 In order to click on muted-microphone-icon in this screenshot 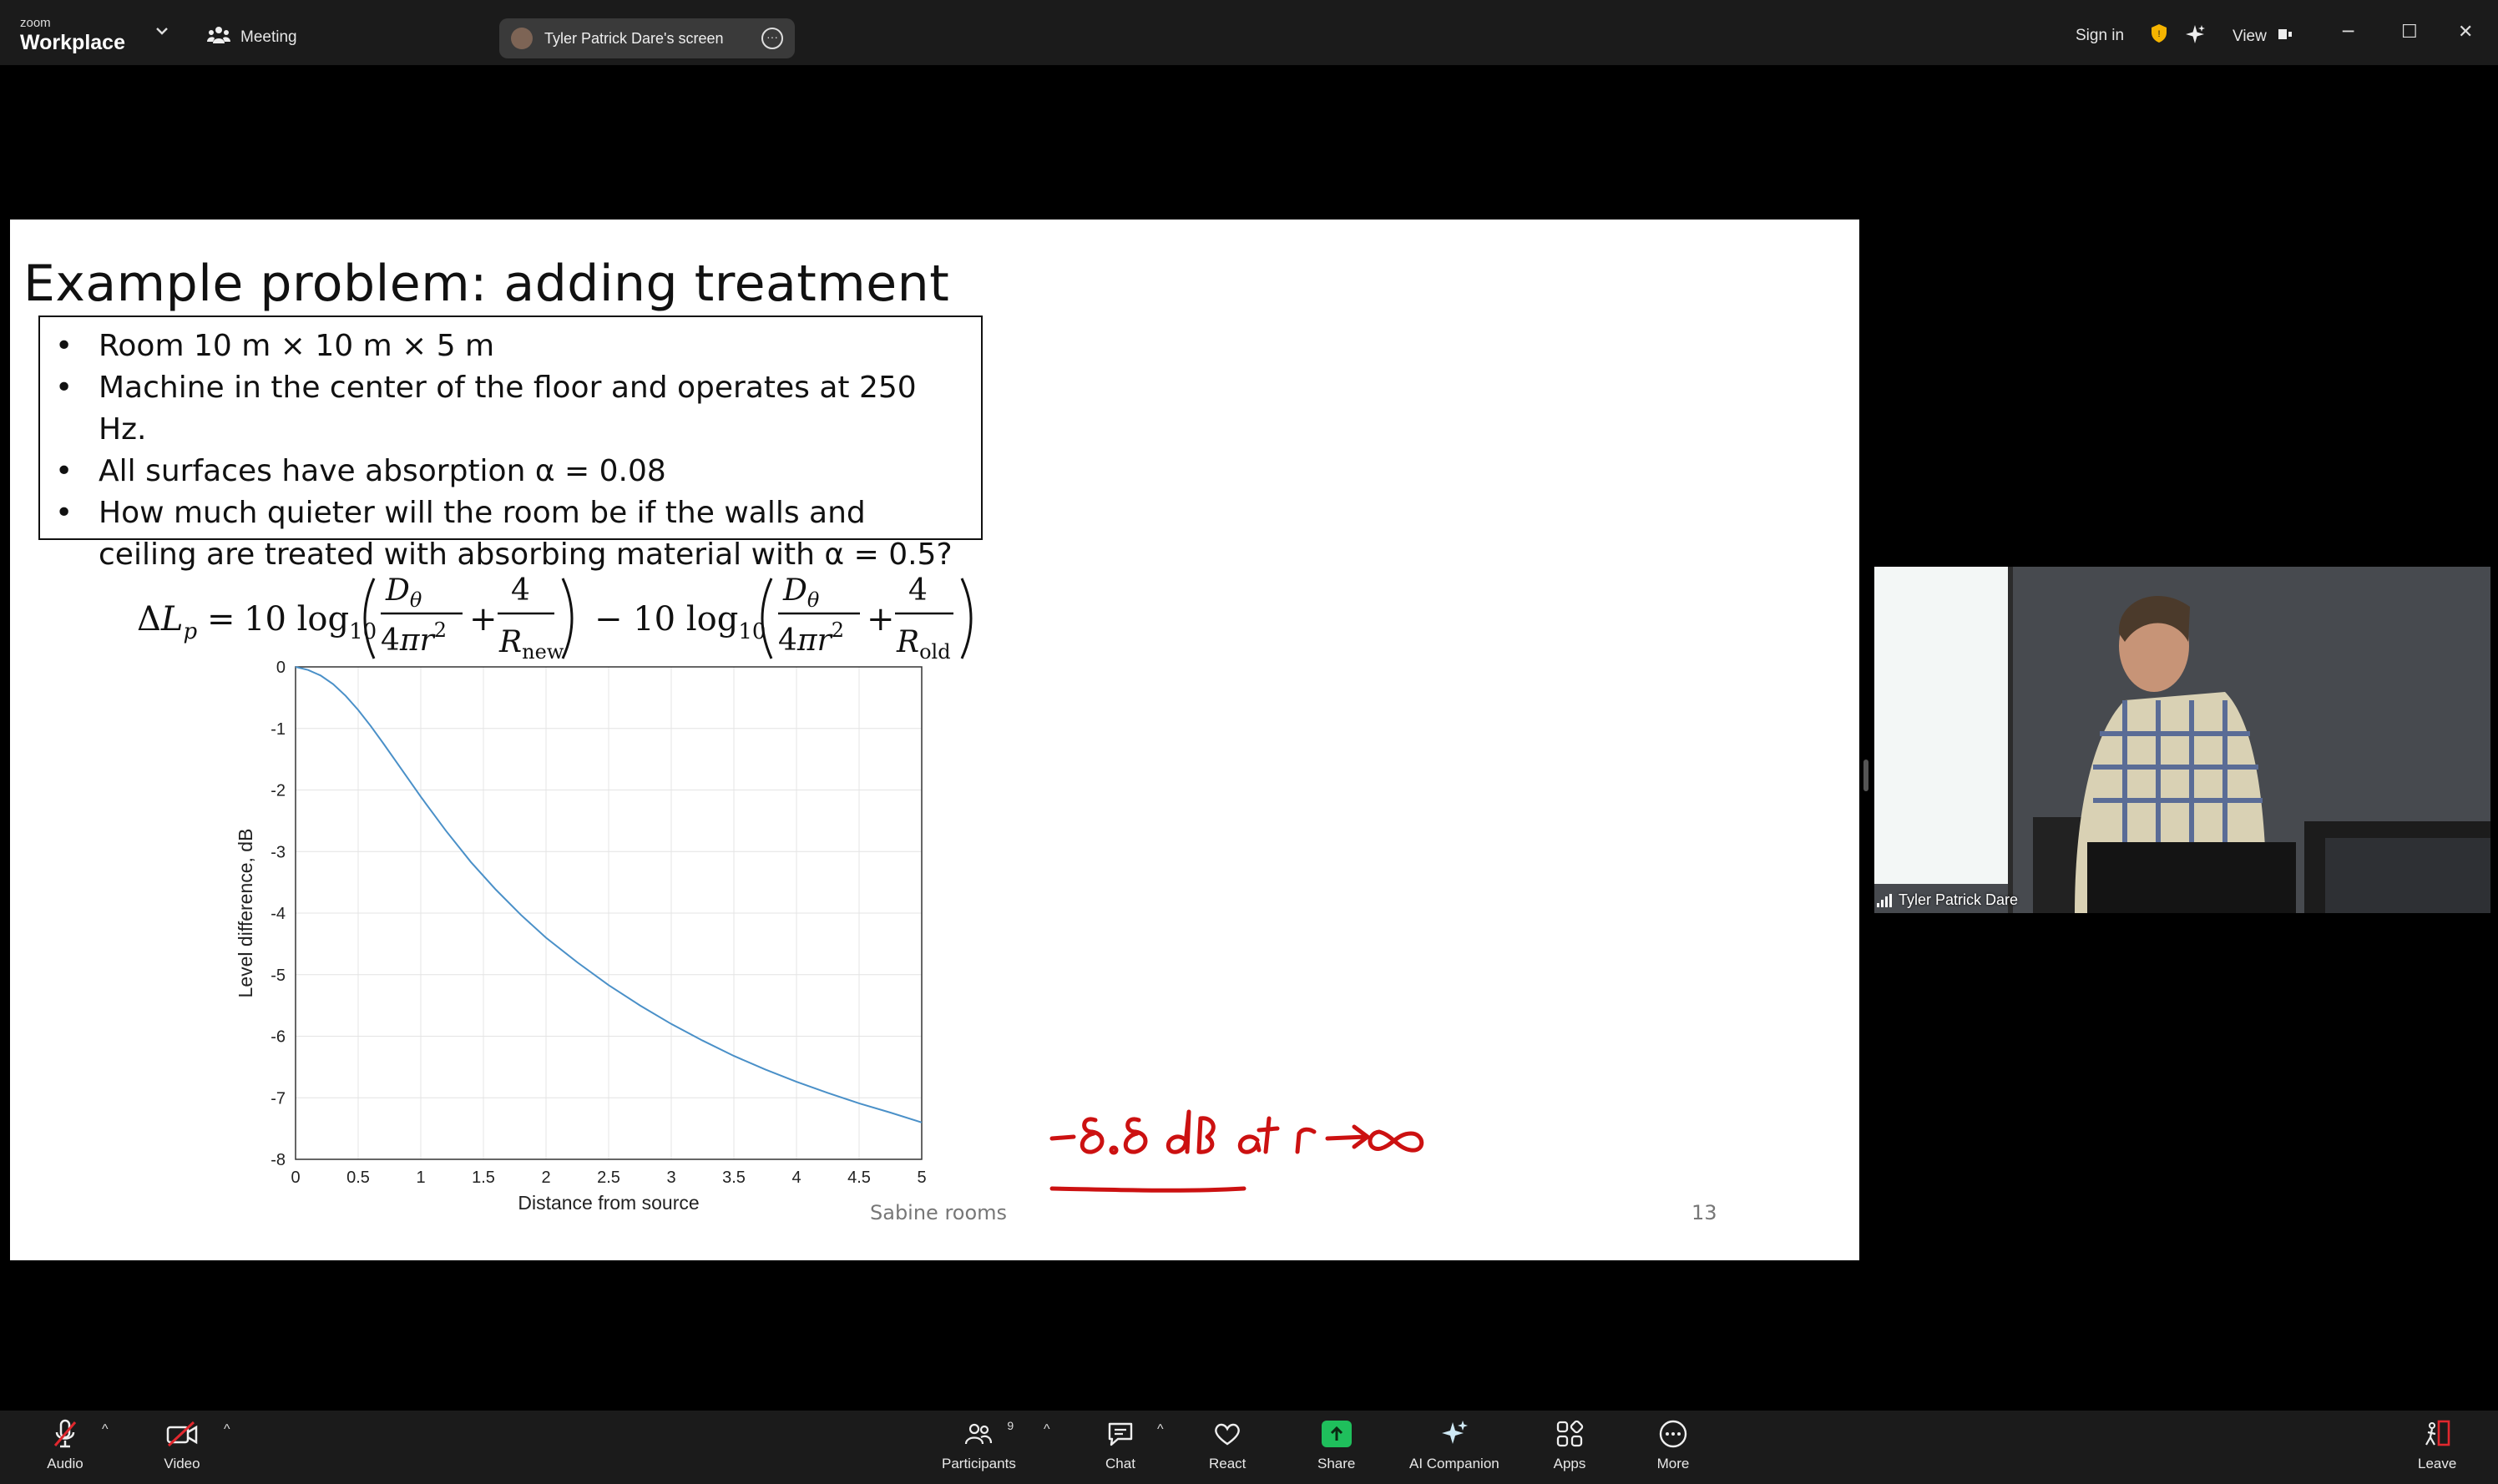, I will do `click(65, 1434)`.